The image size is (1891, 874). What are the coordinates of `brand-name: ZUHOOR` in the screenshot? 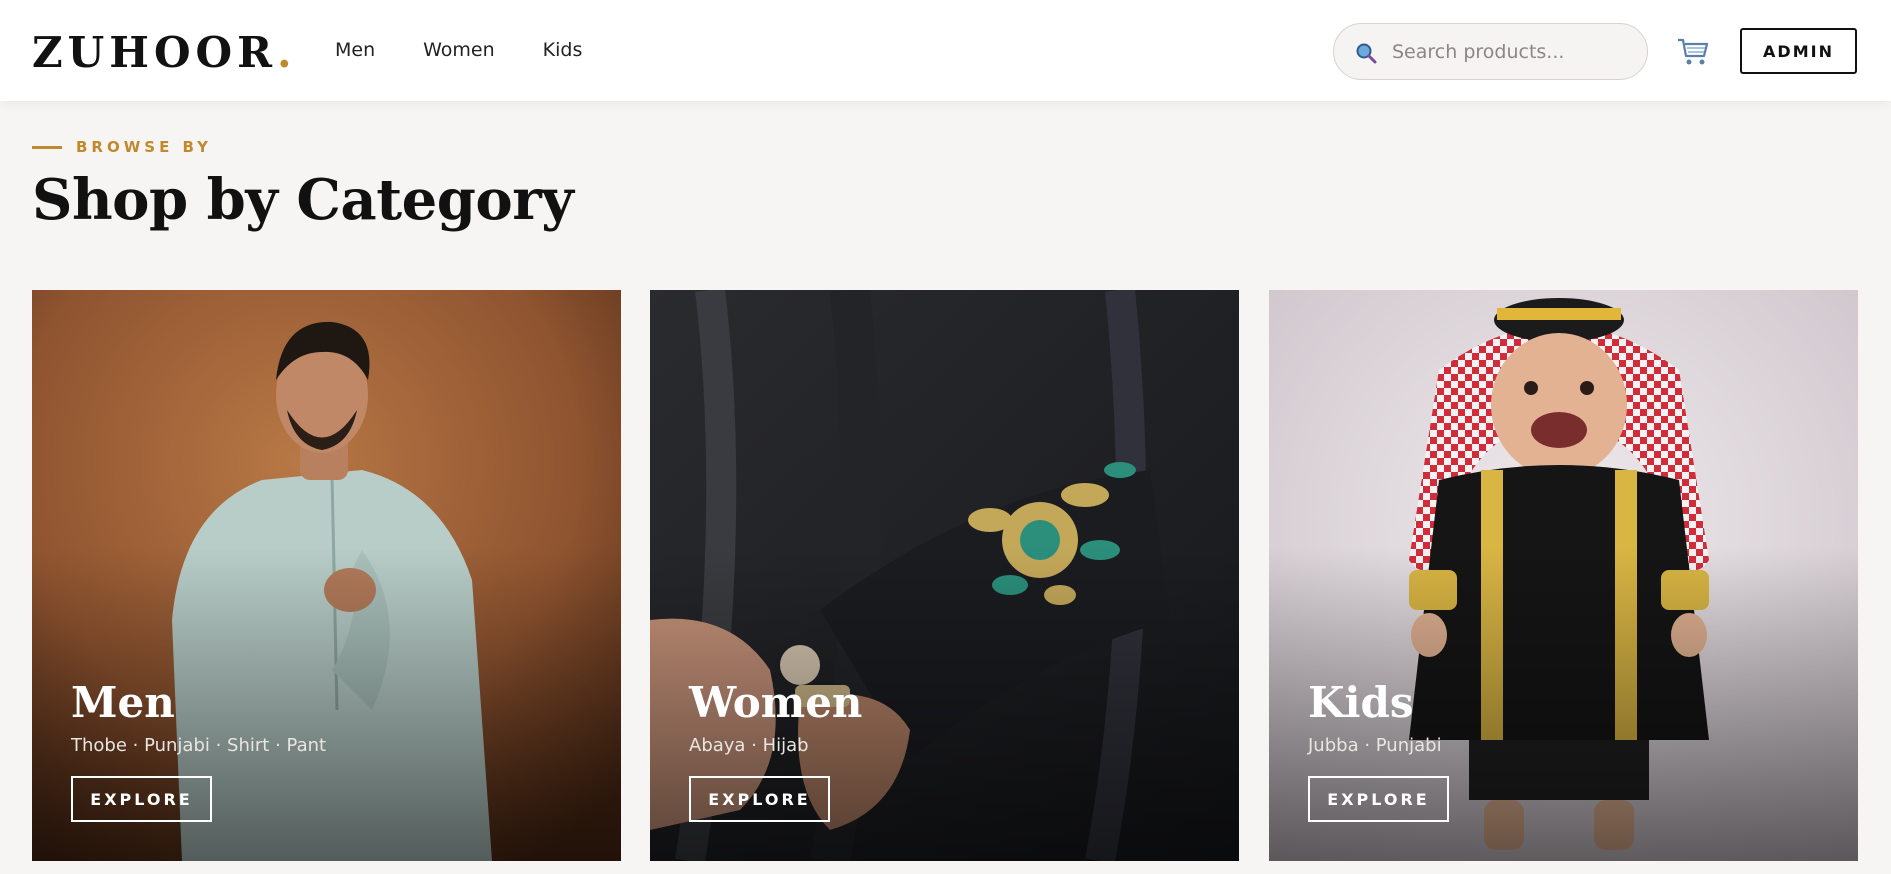 It's located at (155, 52).